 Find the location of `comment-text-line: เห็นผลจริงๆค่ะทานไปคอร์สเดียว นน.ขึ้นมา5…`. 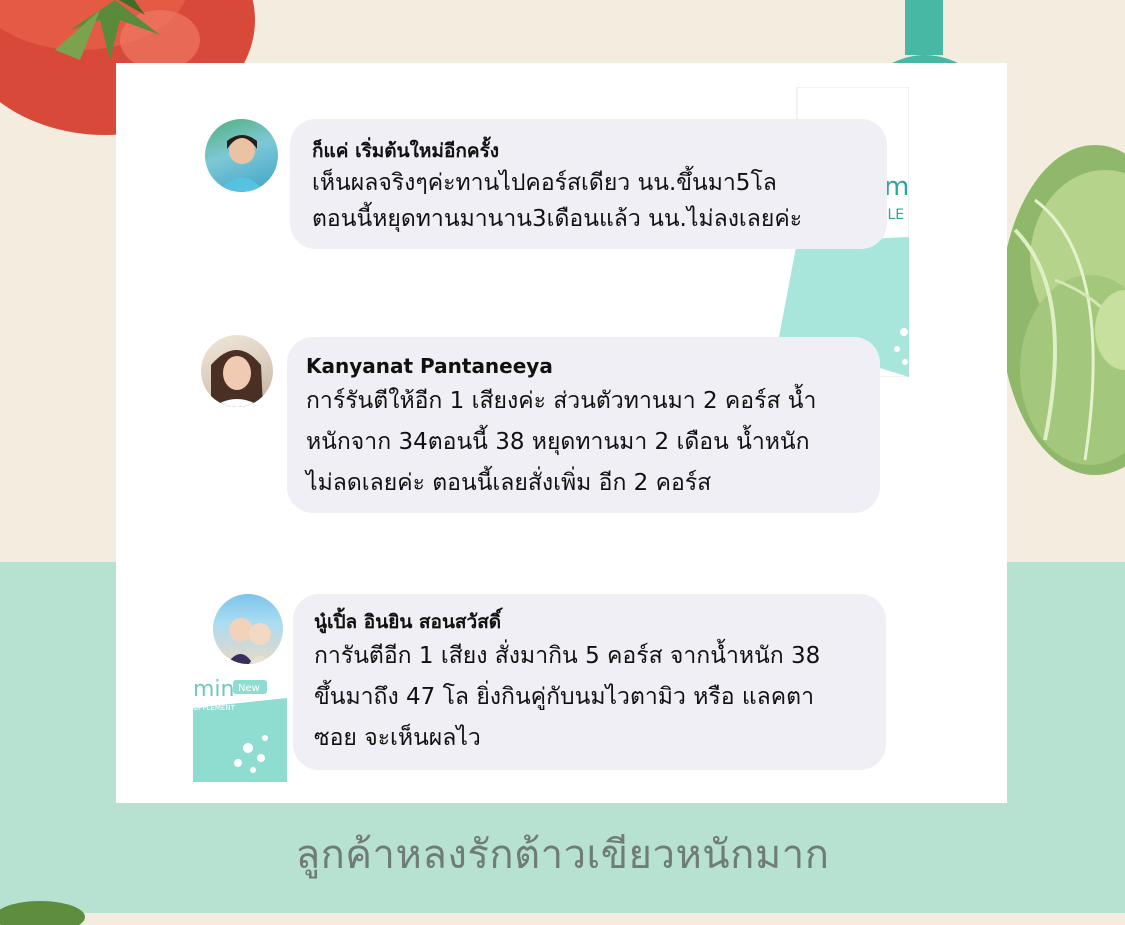

comment-text-line: เห็นผลจริงๆค่ะทานไปคอร์สเดียว นน.ขึ้นมา5… is located at coordinates (544, 183).